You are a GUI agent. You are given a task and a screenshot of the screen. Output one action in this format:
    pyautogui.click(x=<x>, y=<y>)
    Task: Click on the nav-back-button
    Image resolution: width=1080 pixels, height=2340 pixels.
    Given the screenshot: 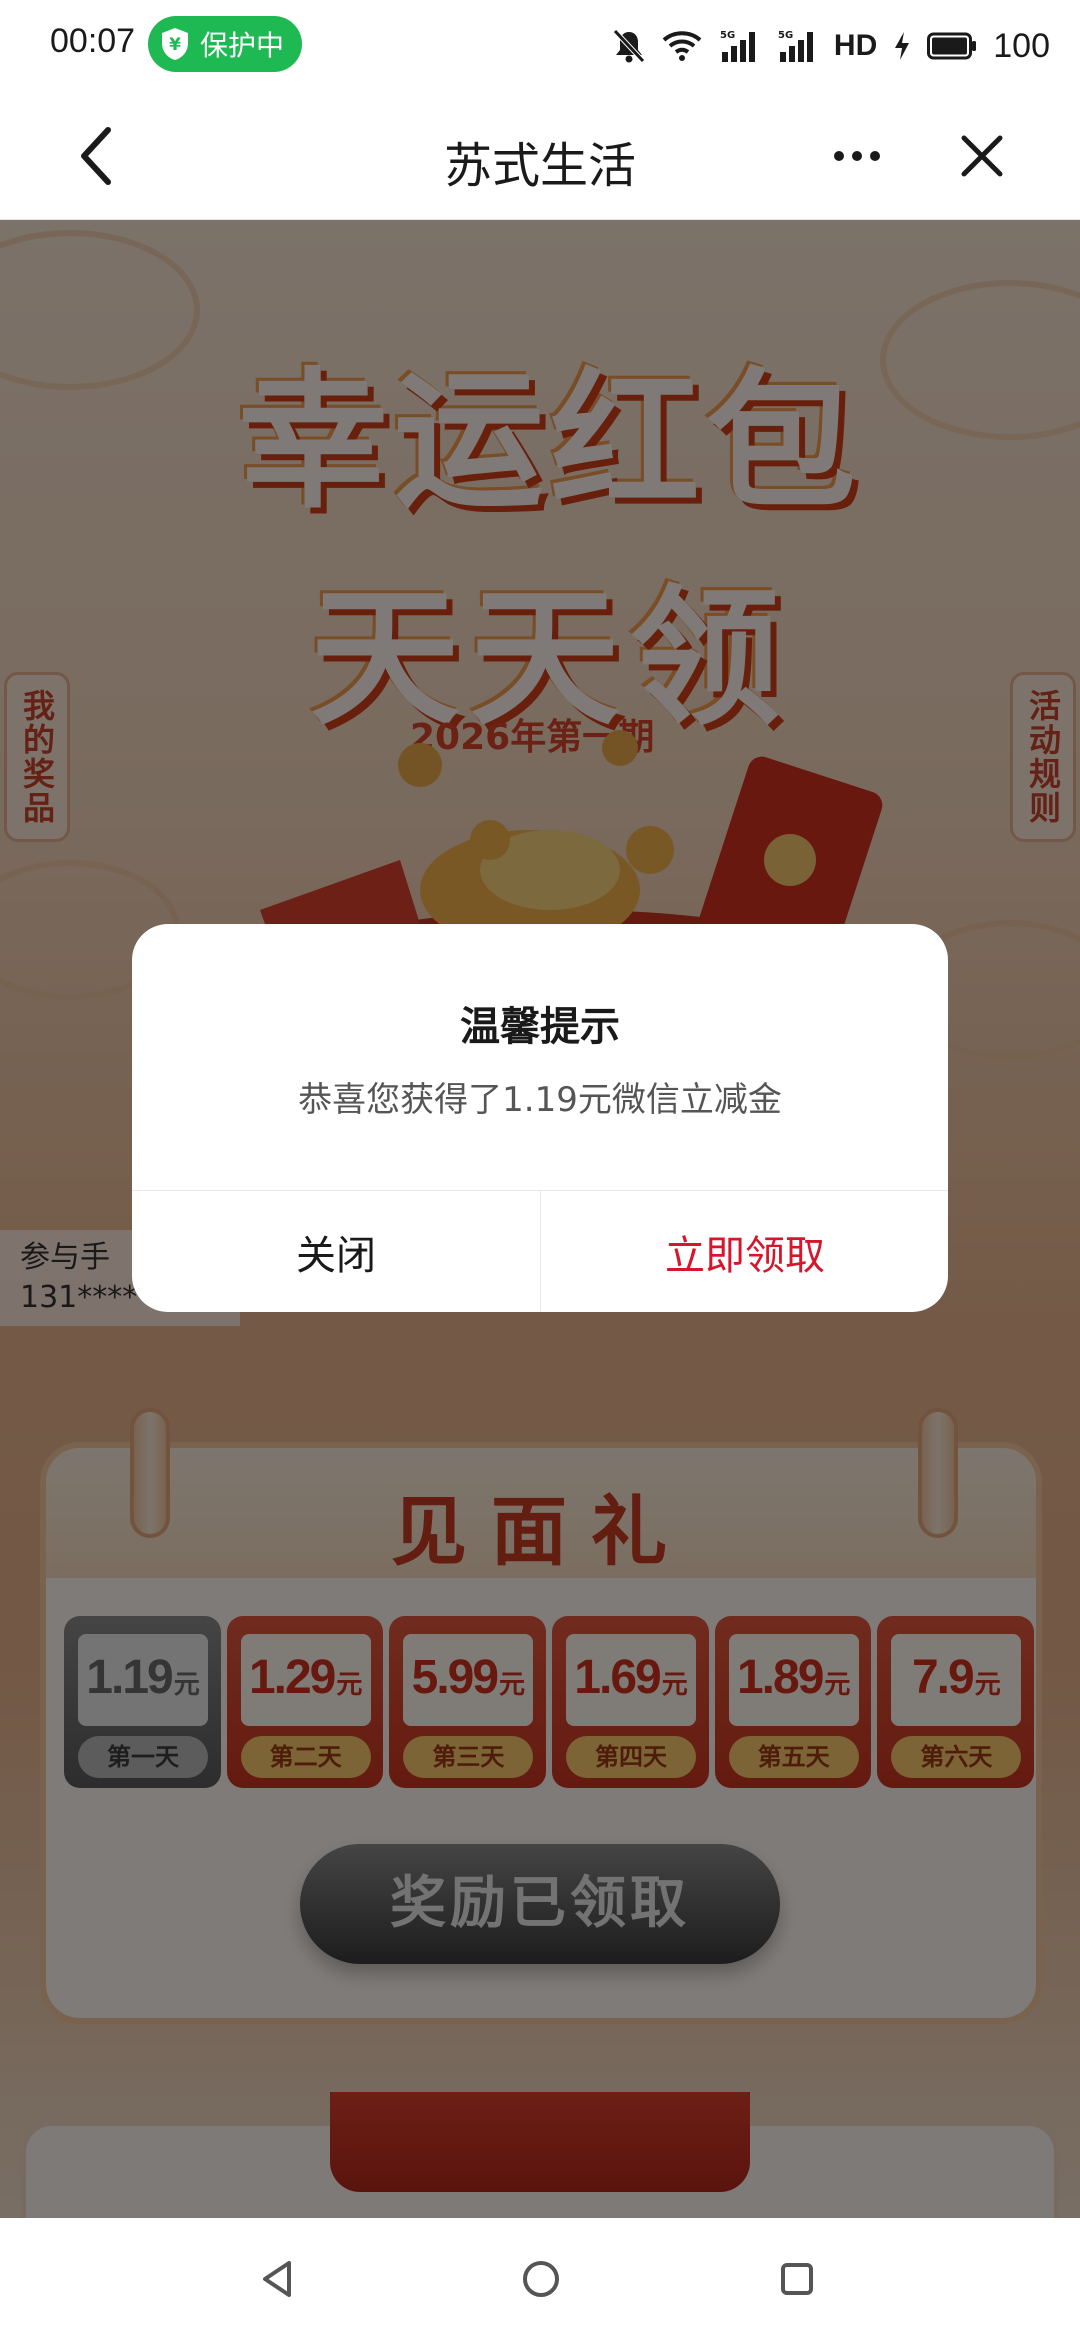 What is the action you would take?
    pyautogui.click(x=277, y=2279)
    